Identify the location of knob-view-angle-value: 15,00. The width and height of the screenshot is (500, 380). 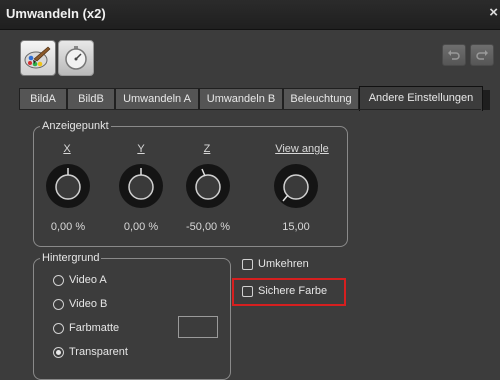
(296, 227).